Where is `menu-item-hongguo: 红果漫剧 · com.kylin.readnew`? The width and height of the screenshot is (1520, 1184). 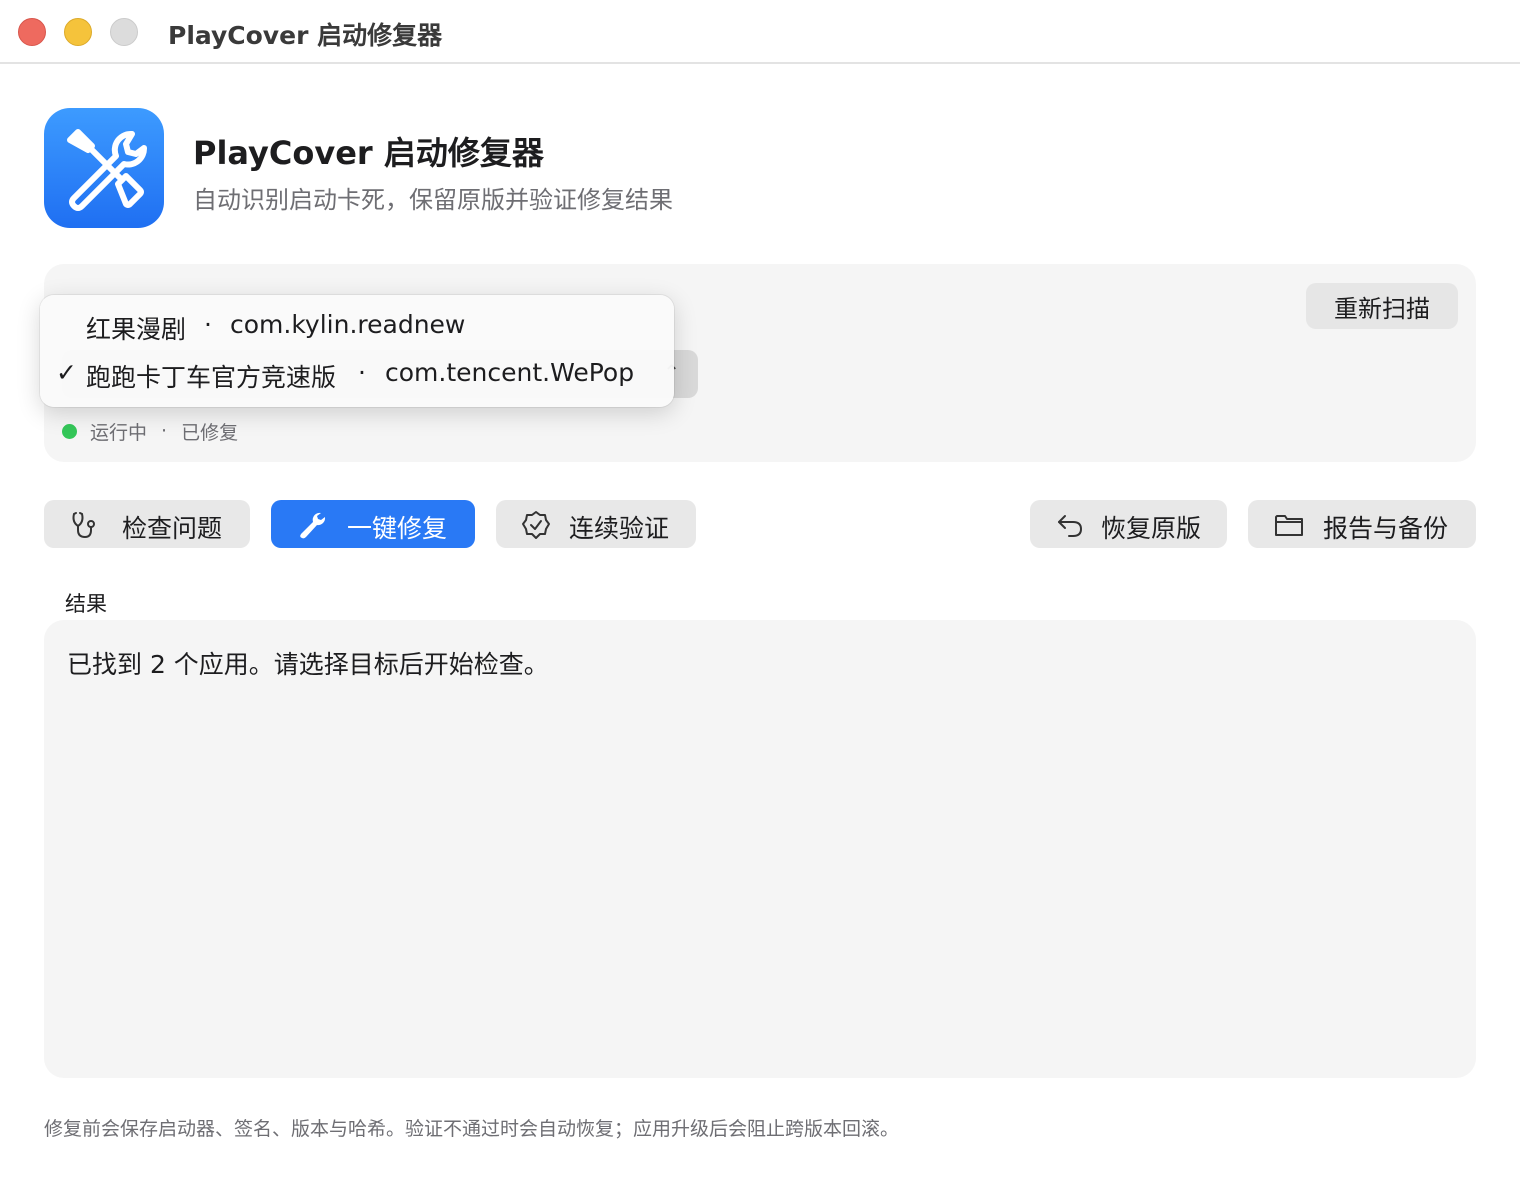
menu-item-hongguo: 红果漫剧 · com.kylin.readnew is located at coordinates (357, 326).